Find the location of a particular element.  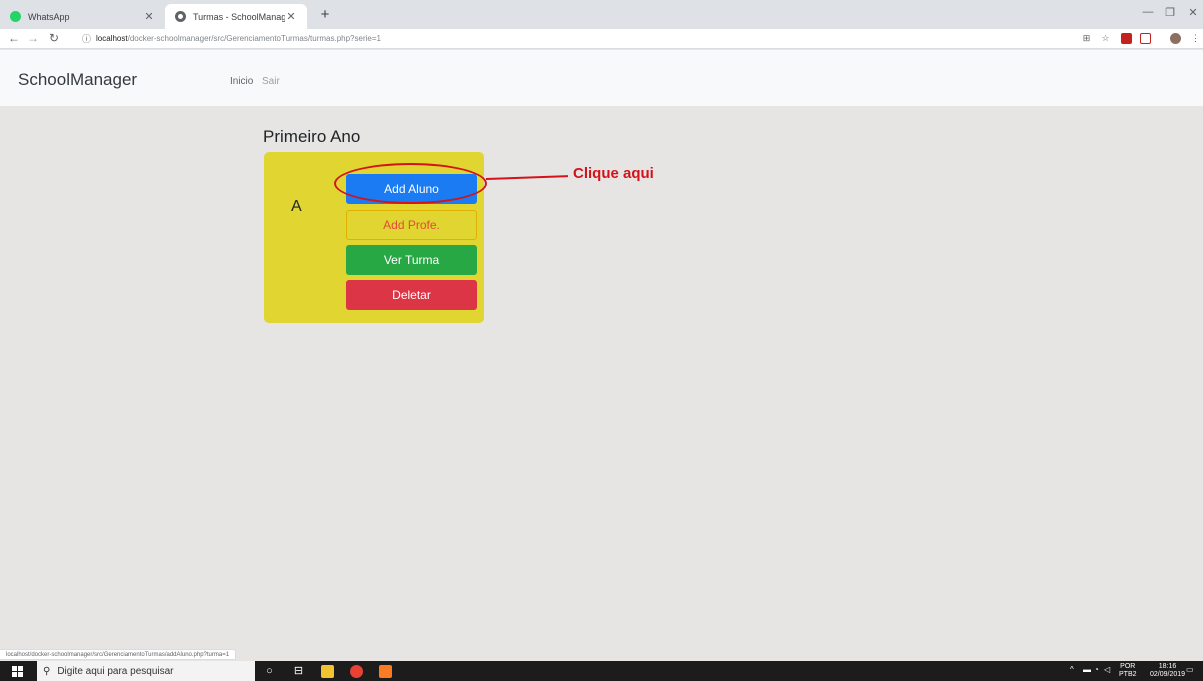

tab-title: Turmas - SchoolManager is located at coordinates (239, 16).